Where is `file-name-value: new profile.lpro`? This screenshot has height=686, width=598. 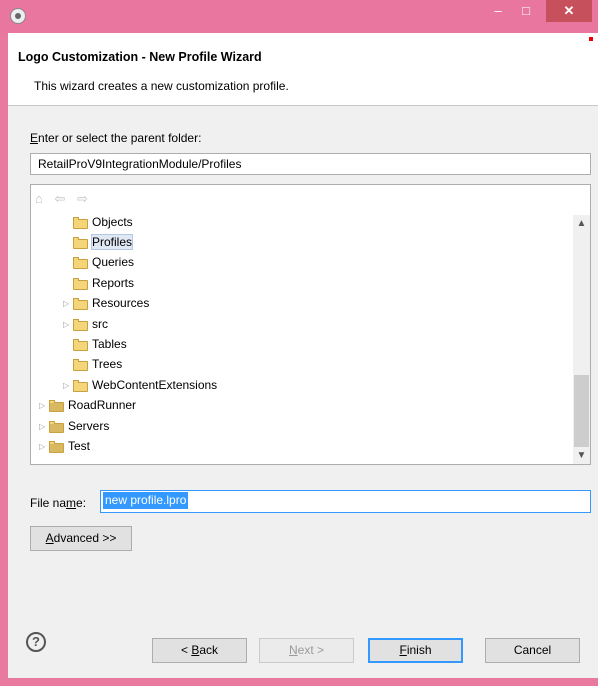
file-name-value: new profile.lpro is located at coordinates (146, 500).